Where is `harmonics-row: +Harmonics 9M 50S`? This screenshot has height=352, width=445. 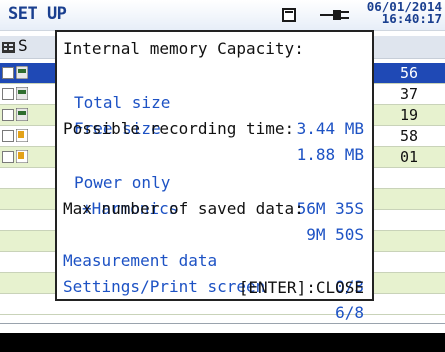 harmonics-row: +Harmonics 9M 50S is located at coordinates (223, 207).